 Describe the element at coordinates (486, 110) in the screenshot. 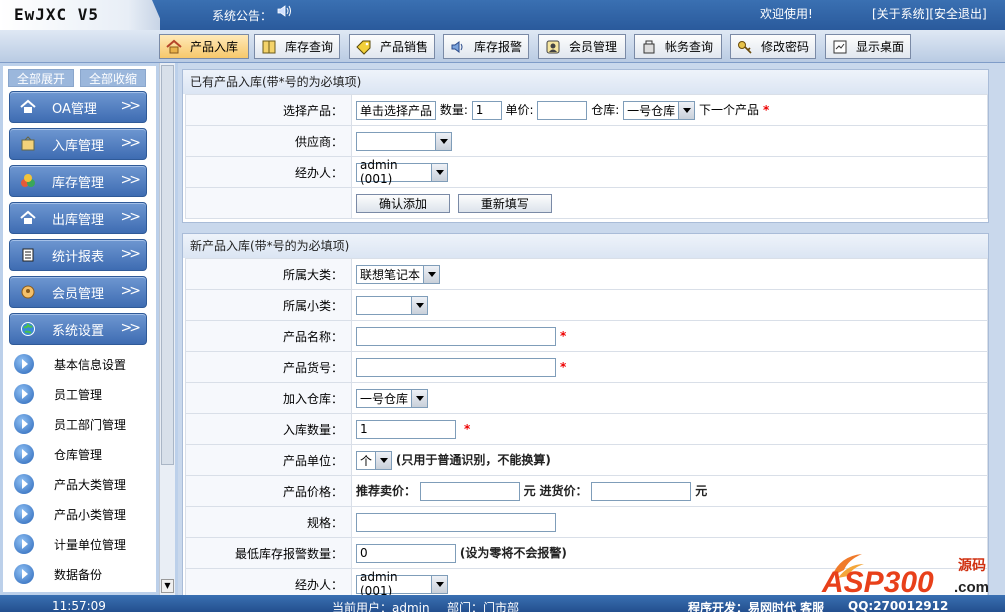

I see `qty-input: 1` at that location.